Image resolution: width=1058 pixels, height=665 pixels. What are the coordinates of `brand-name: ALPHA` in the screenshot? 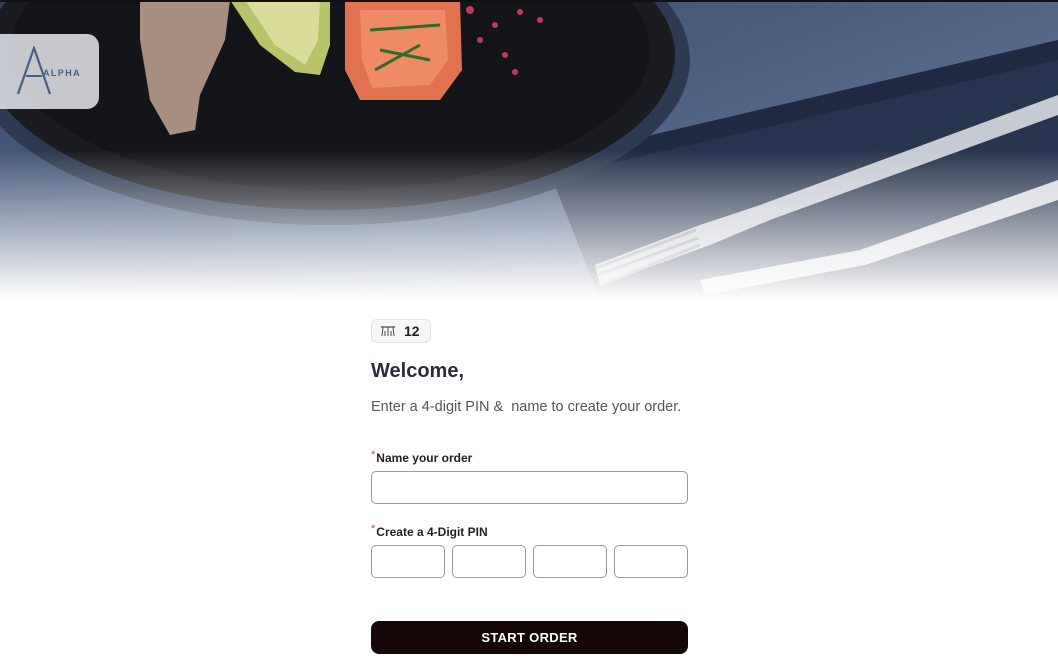 It's located at (62, 73).